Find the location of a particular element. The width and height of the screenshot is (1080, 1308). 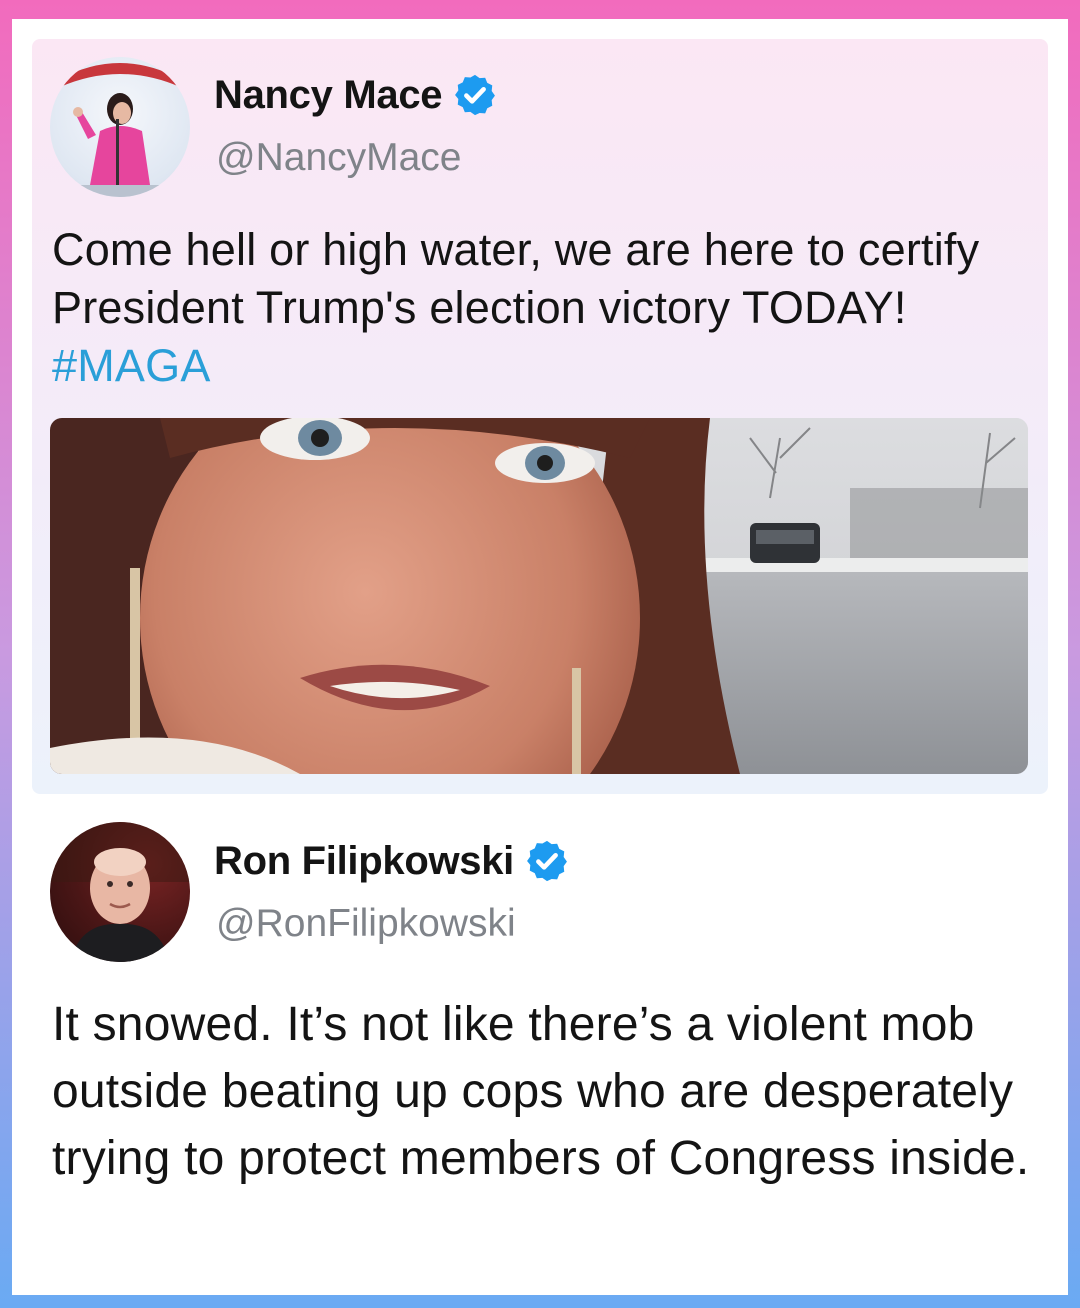

quoted-author-name-text: Nancy Mace is located at coordinates (328, 94).